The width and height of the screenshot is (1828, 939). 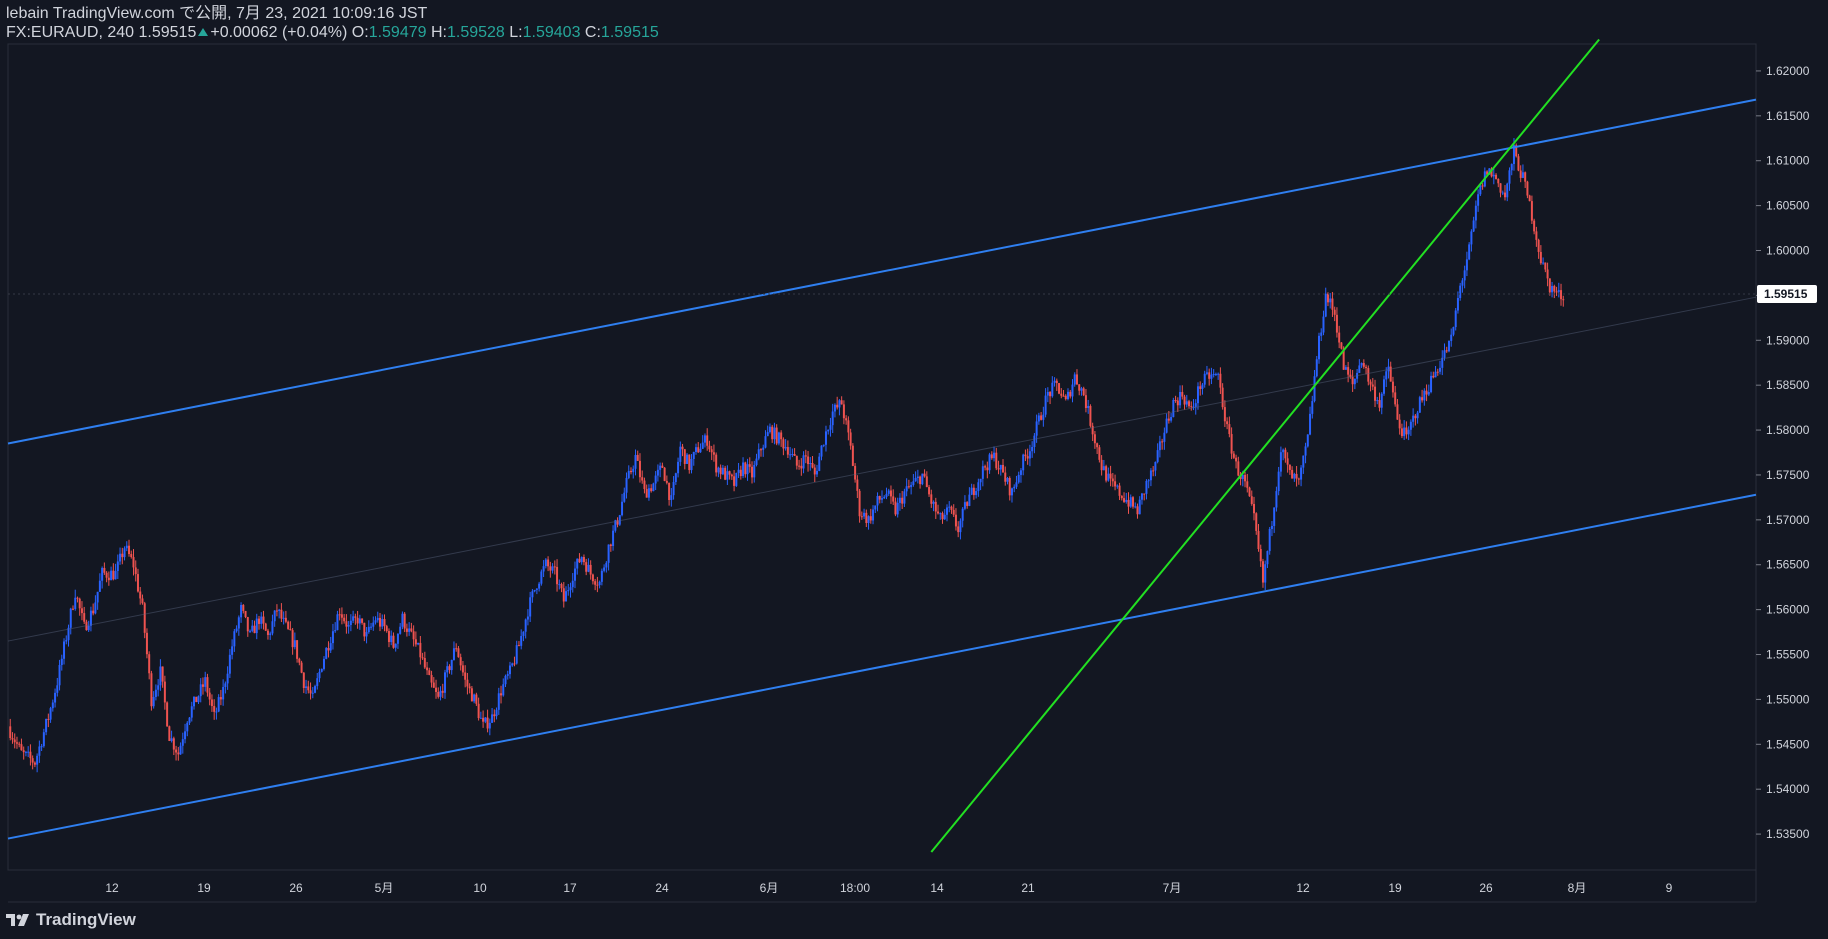 What do you see at coordinates (1786, 294) in the screenshot?
I see `last-price-badge-label: 1.59515` at bounding box center [1786, 294].